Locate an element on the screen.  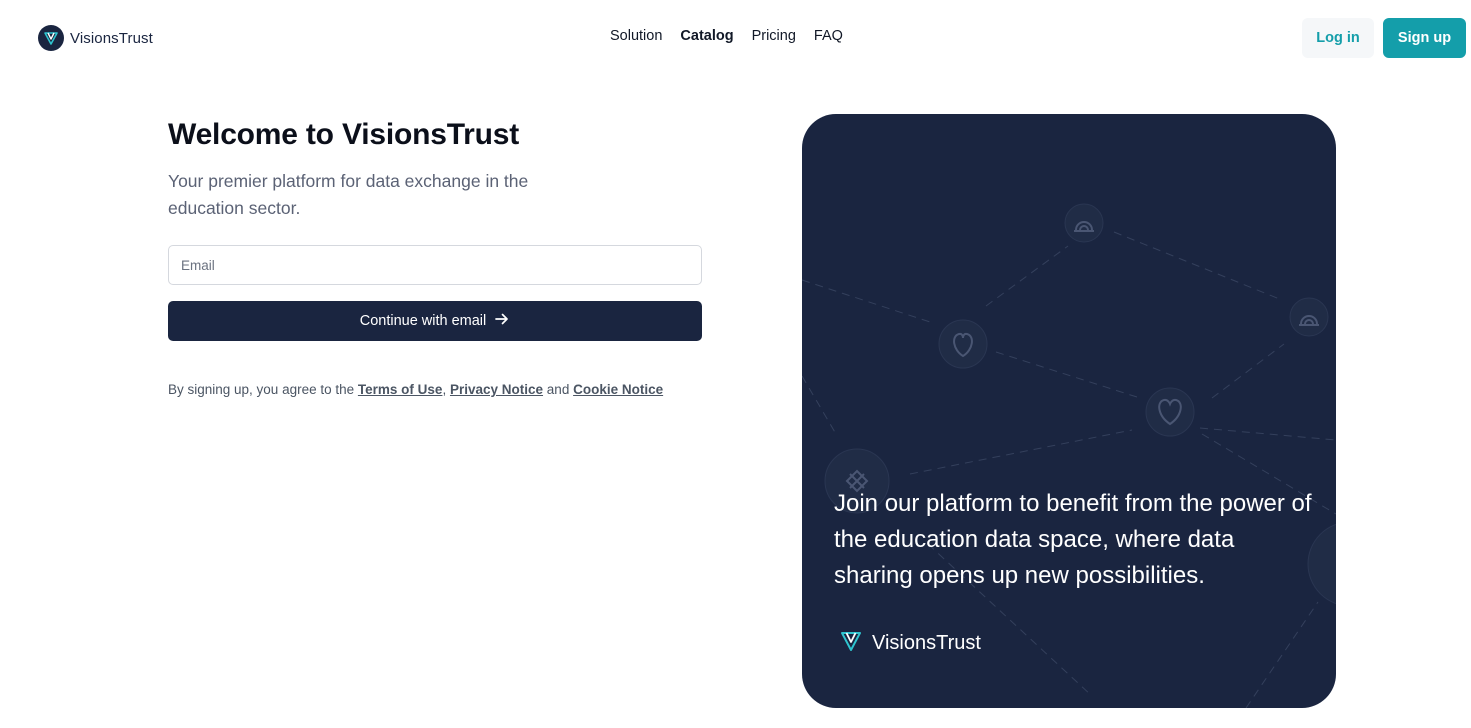
cookie-notice-link: Cookie Notice is located at coordinates (618, 389).